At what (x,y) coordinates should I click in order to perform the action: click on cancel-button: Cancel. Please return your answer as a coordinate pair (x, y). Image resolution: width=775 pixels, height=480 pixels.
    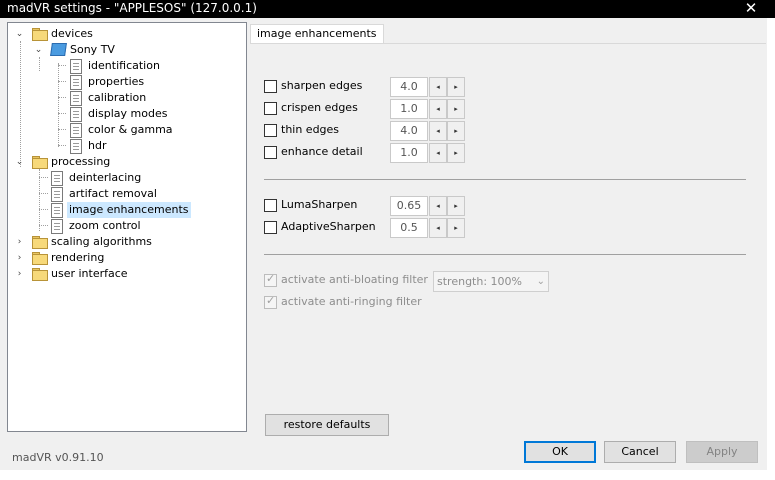
    Looking at the image, I should click on (640, 452).